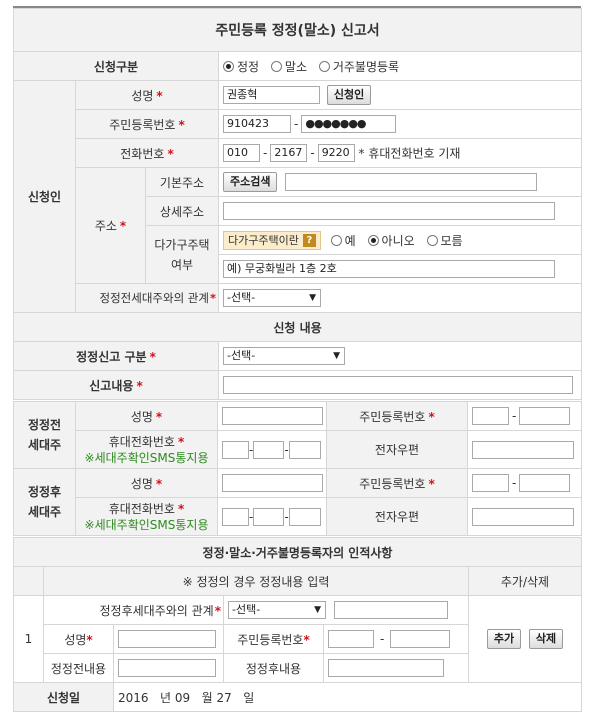  Describe the element at coordinates (292, 66) in the screenshot. I see `radio-cancellation: 말소` at that location.